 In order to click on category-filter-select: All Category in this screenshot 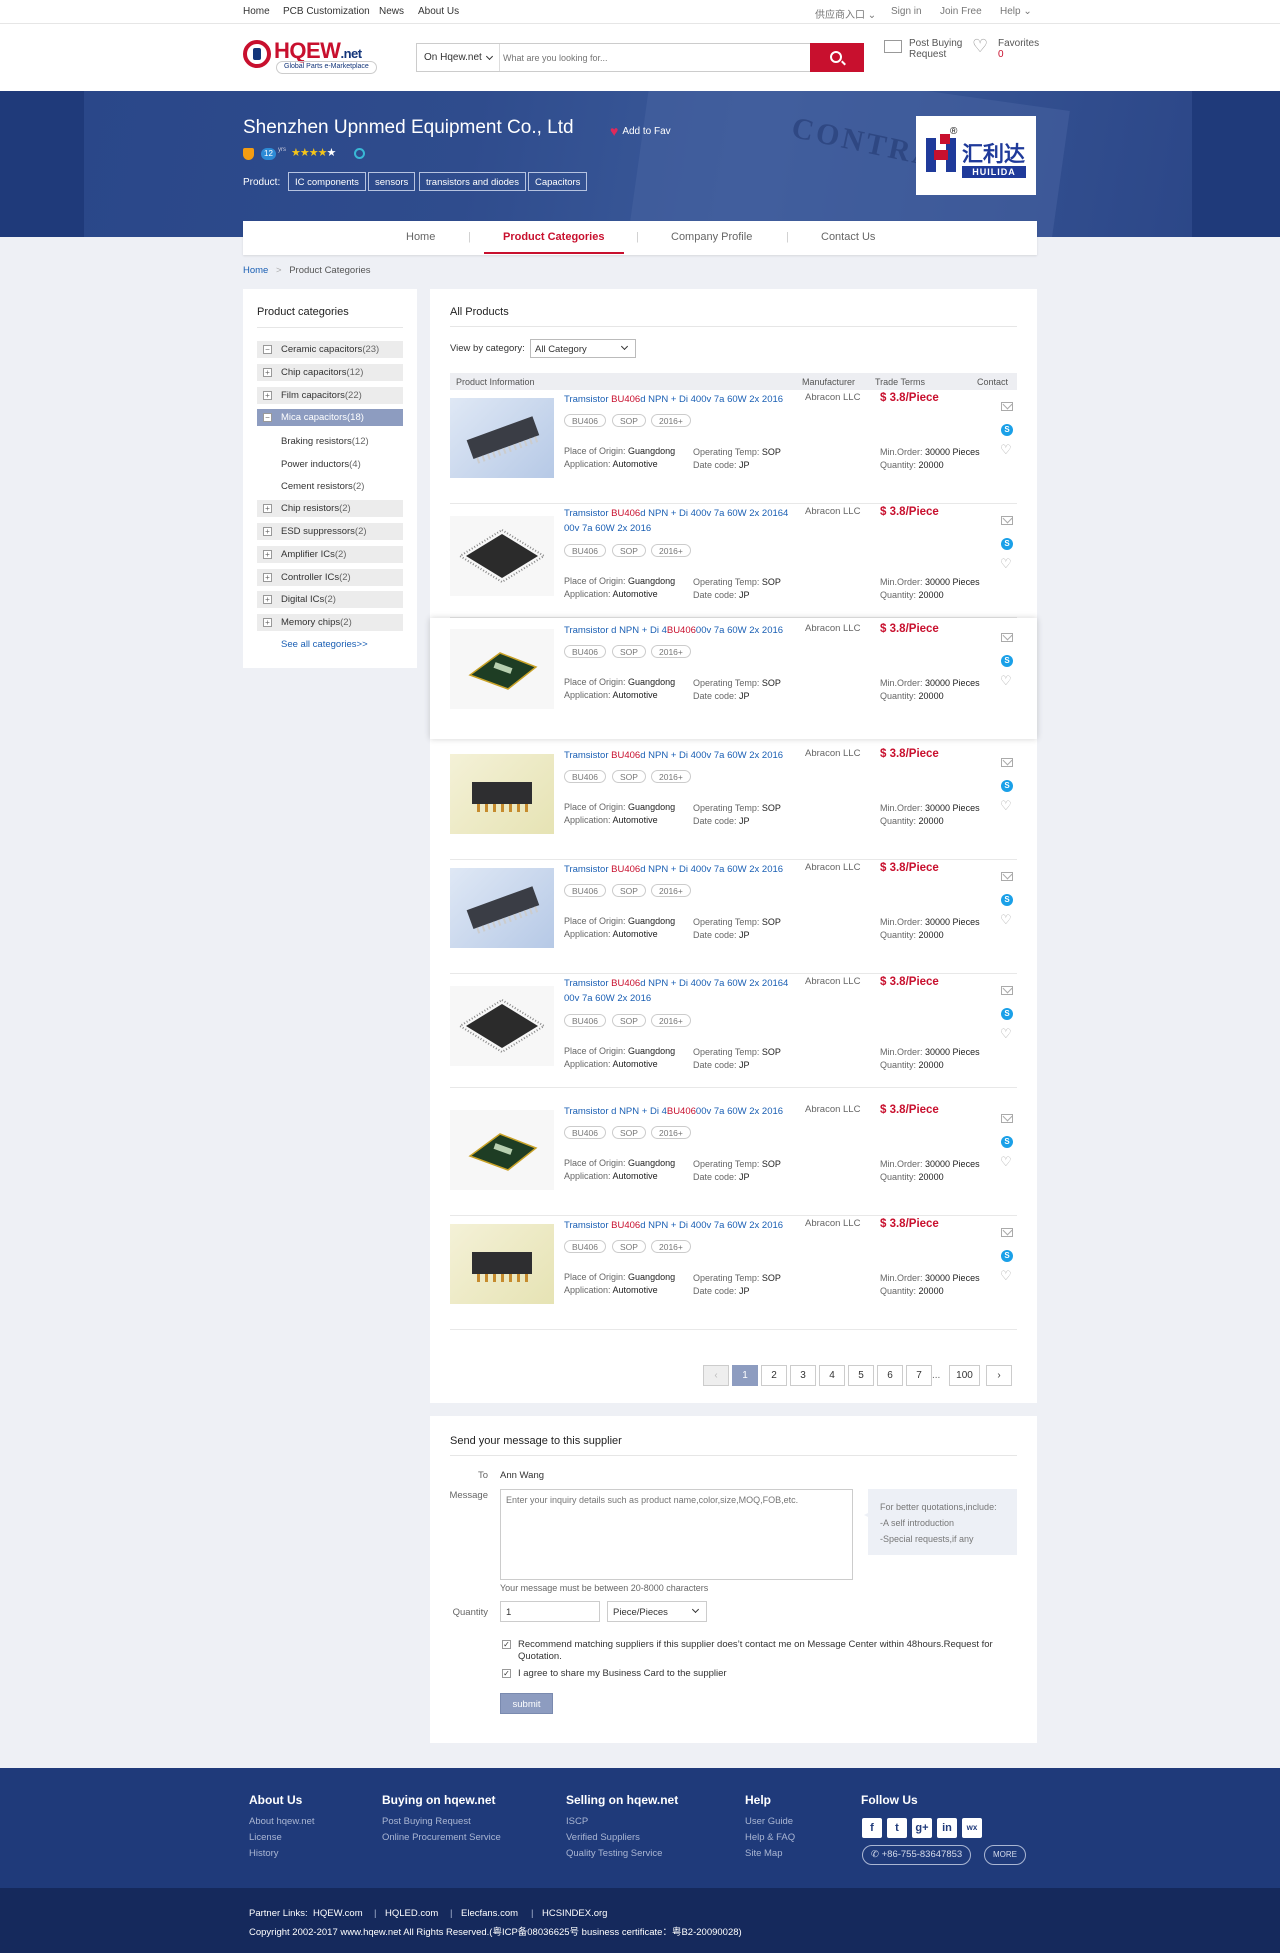, I will do `click(583, 348)`.